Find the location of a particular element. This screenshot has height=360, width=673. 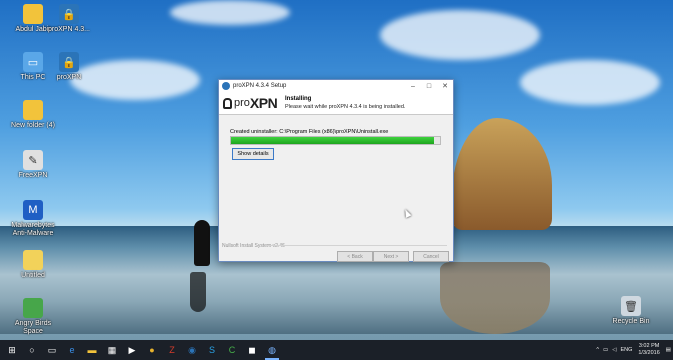

desktop-icon-label: Untitled is located at coordinates (33, 275).